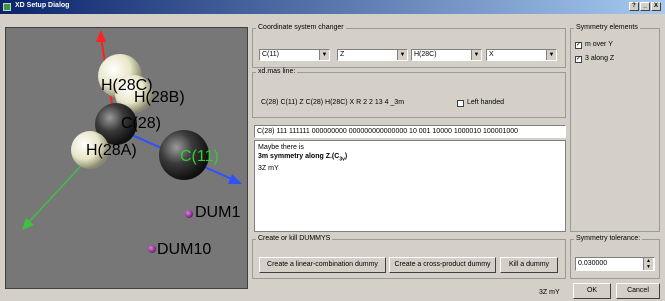 This screenshot has height=301, width=665. What do you see at coordinates (7, 7) in the screenshot?
I see `app-icon` at bounding box center [7, 7].